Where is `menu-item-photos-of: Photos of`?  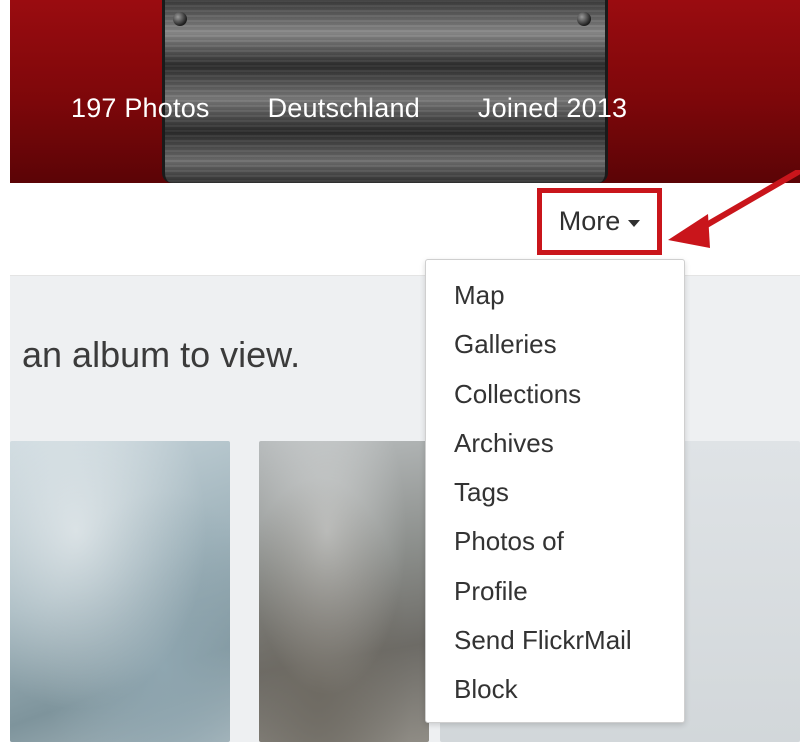
menu-item-photos-of: Photos of is located at coordinates (555, 545).